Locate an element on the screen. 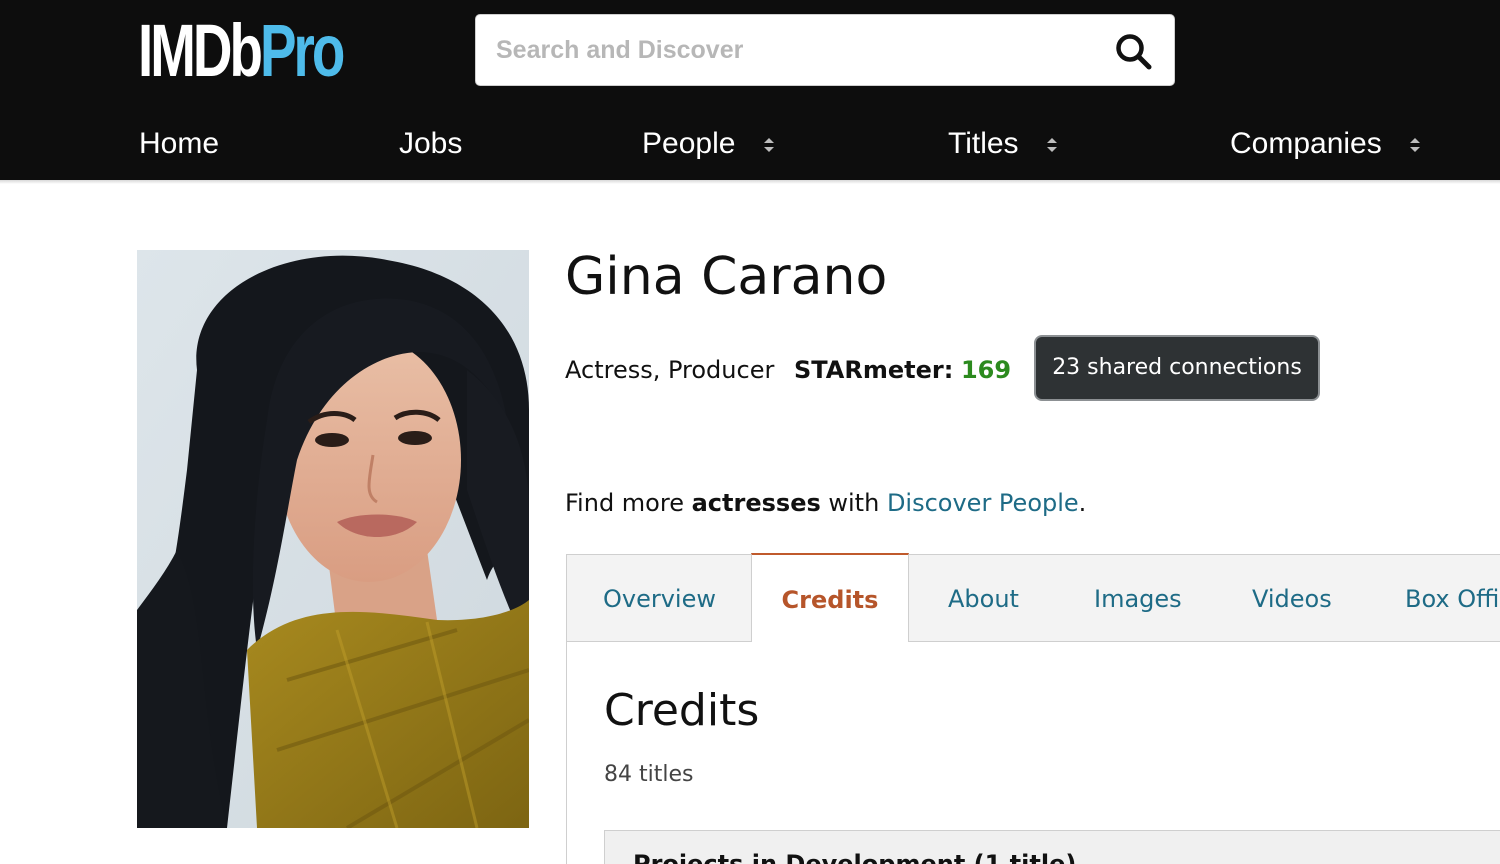 The width and height of the screenshot is (1500, 864). section-title: Projects in Development (1 title) is located at coordinates (855, 857).